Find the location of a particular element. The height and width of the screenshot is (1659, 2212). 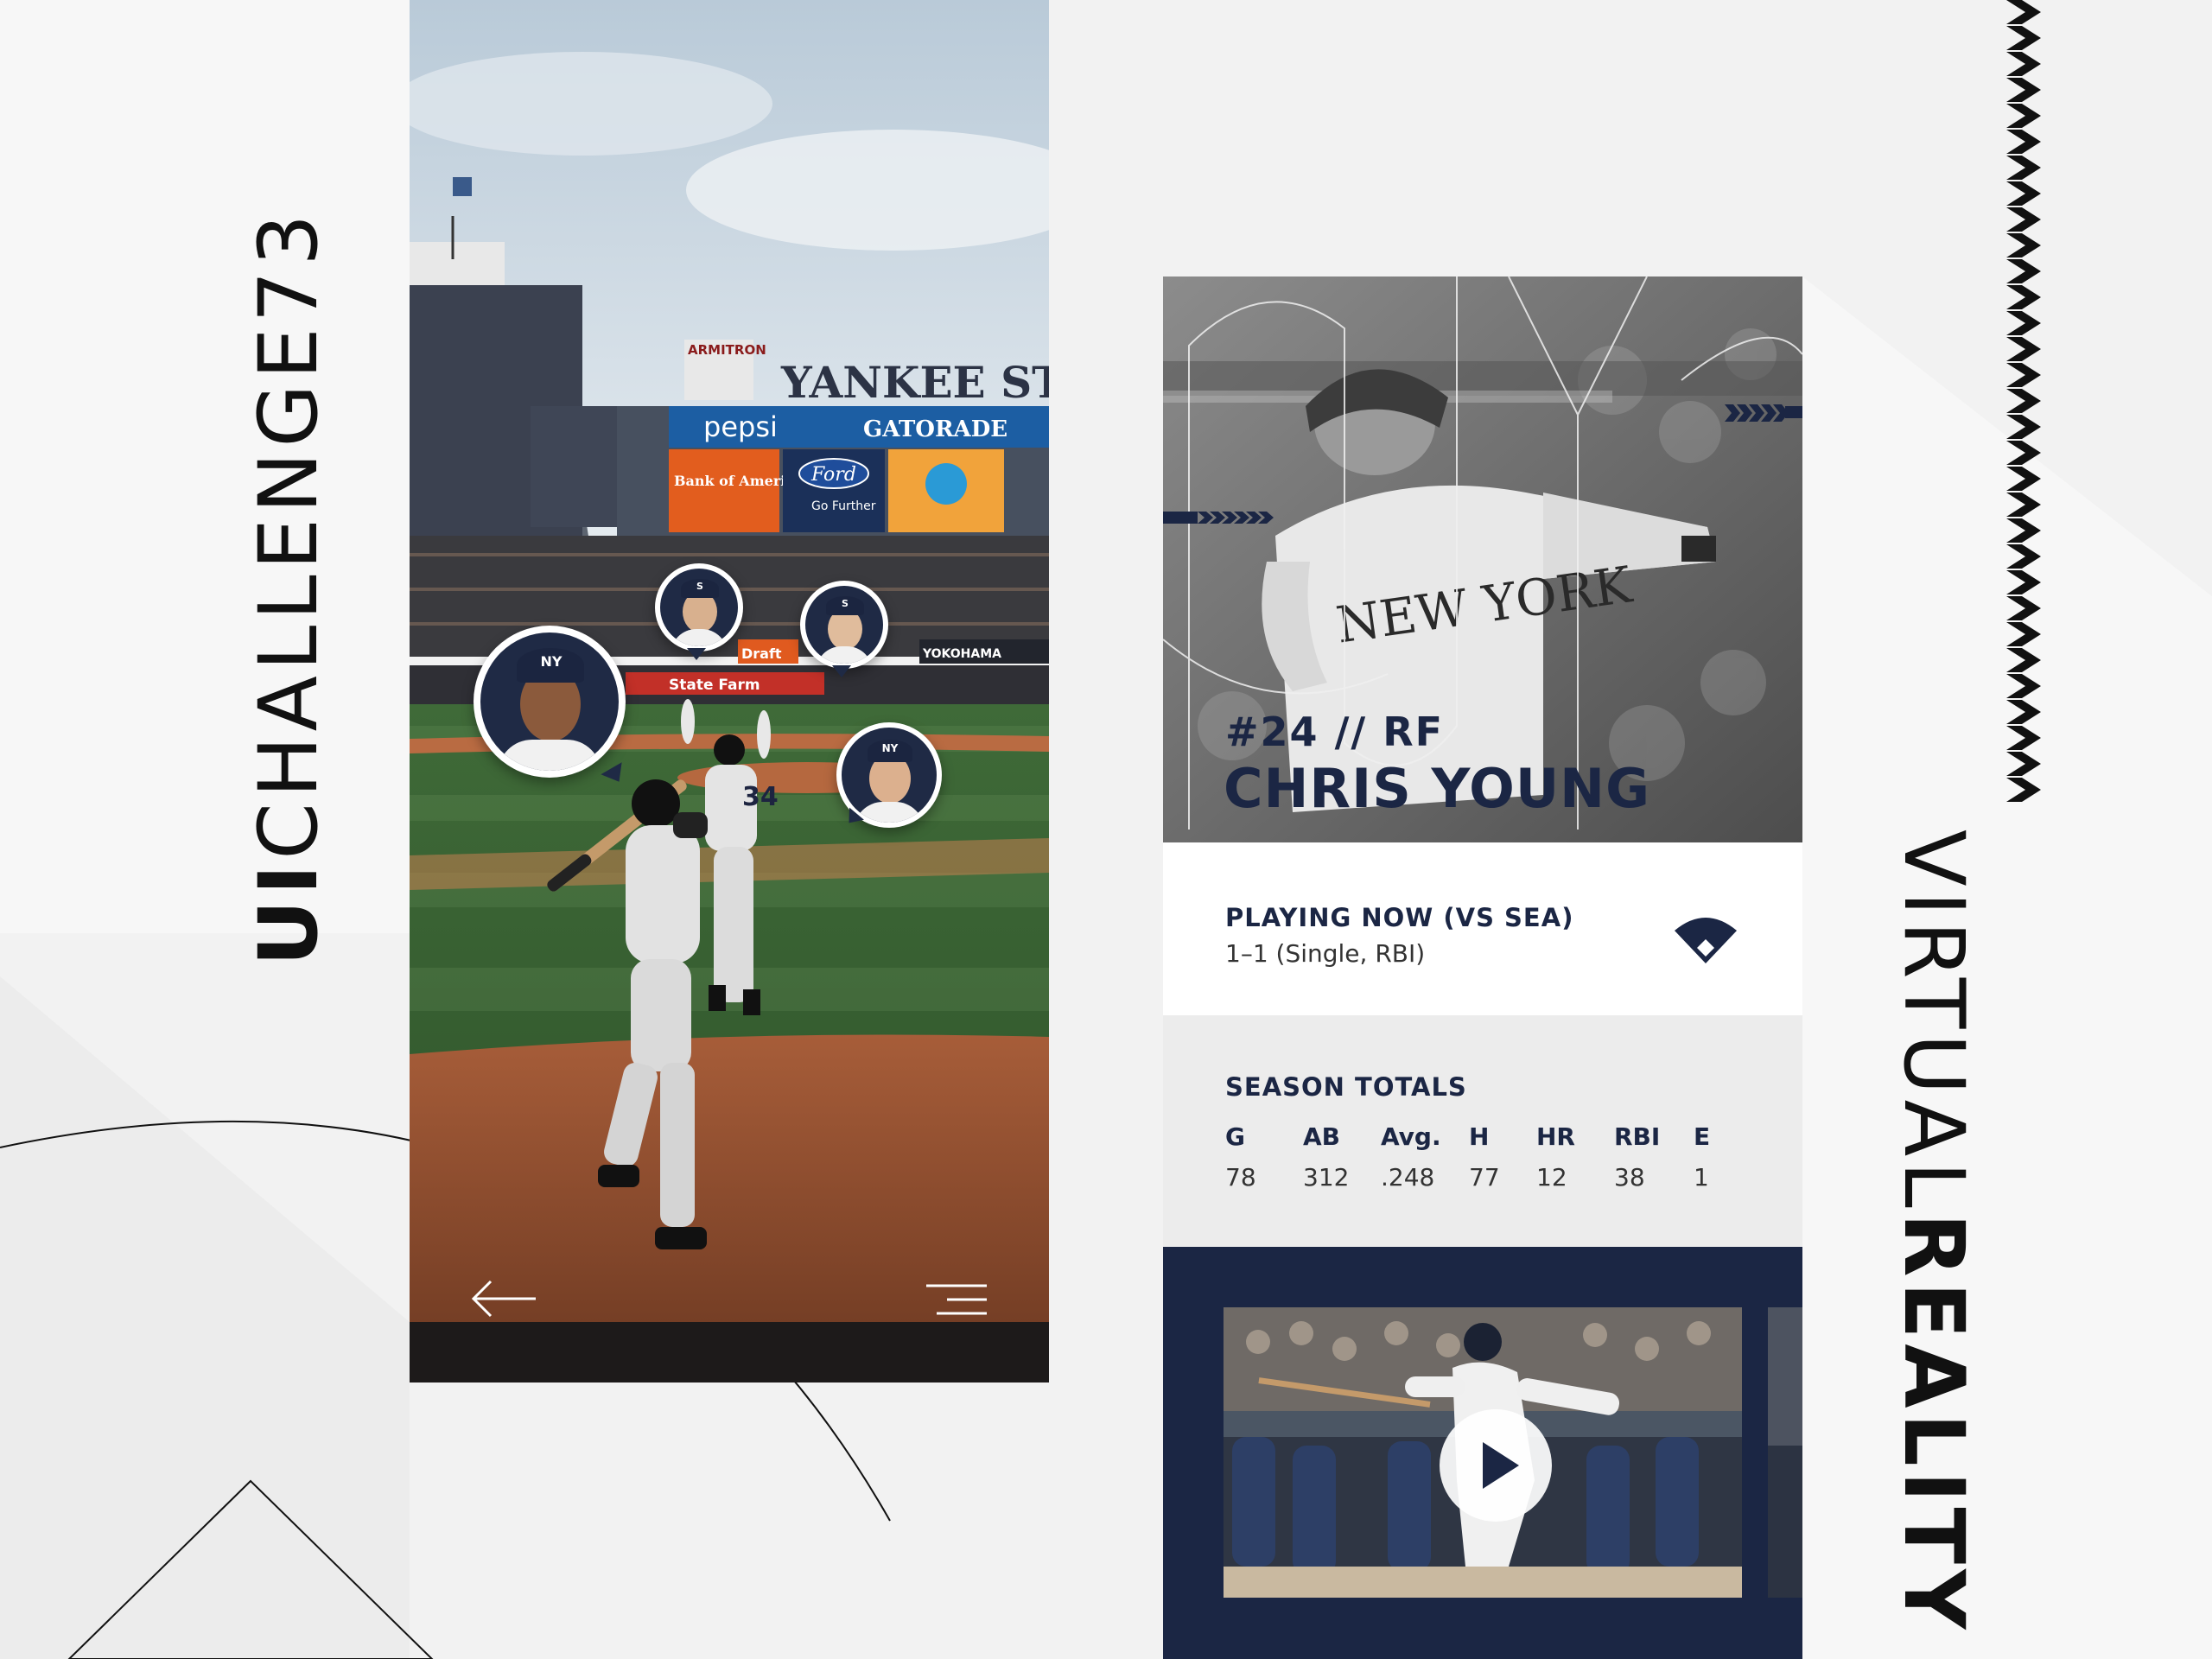

stat-value: 78 is located at coordinates (1240, 1177).